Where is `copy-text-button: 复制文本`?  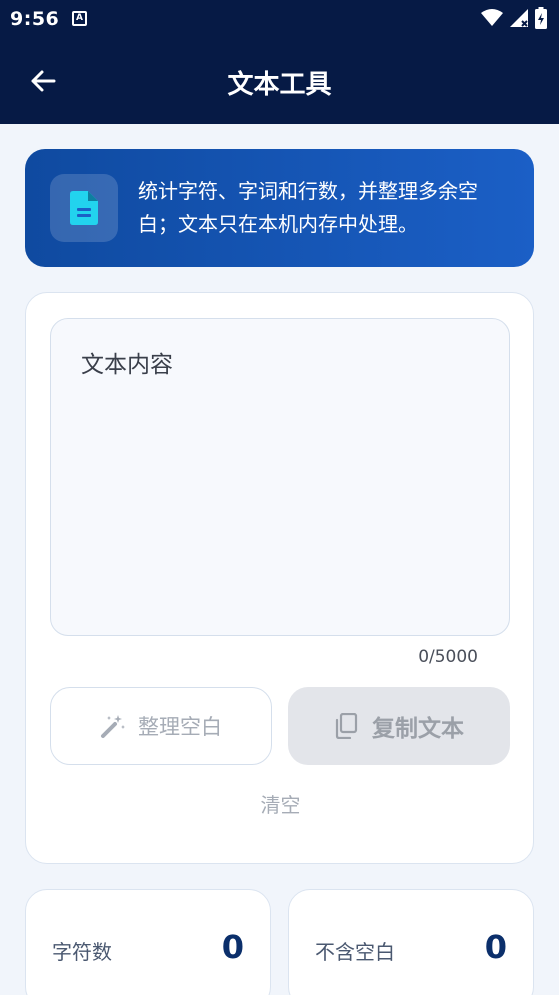
copy-text-button: 复制文本 is located at coordinates (399, 726).